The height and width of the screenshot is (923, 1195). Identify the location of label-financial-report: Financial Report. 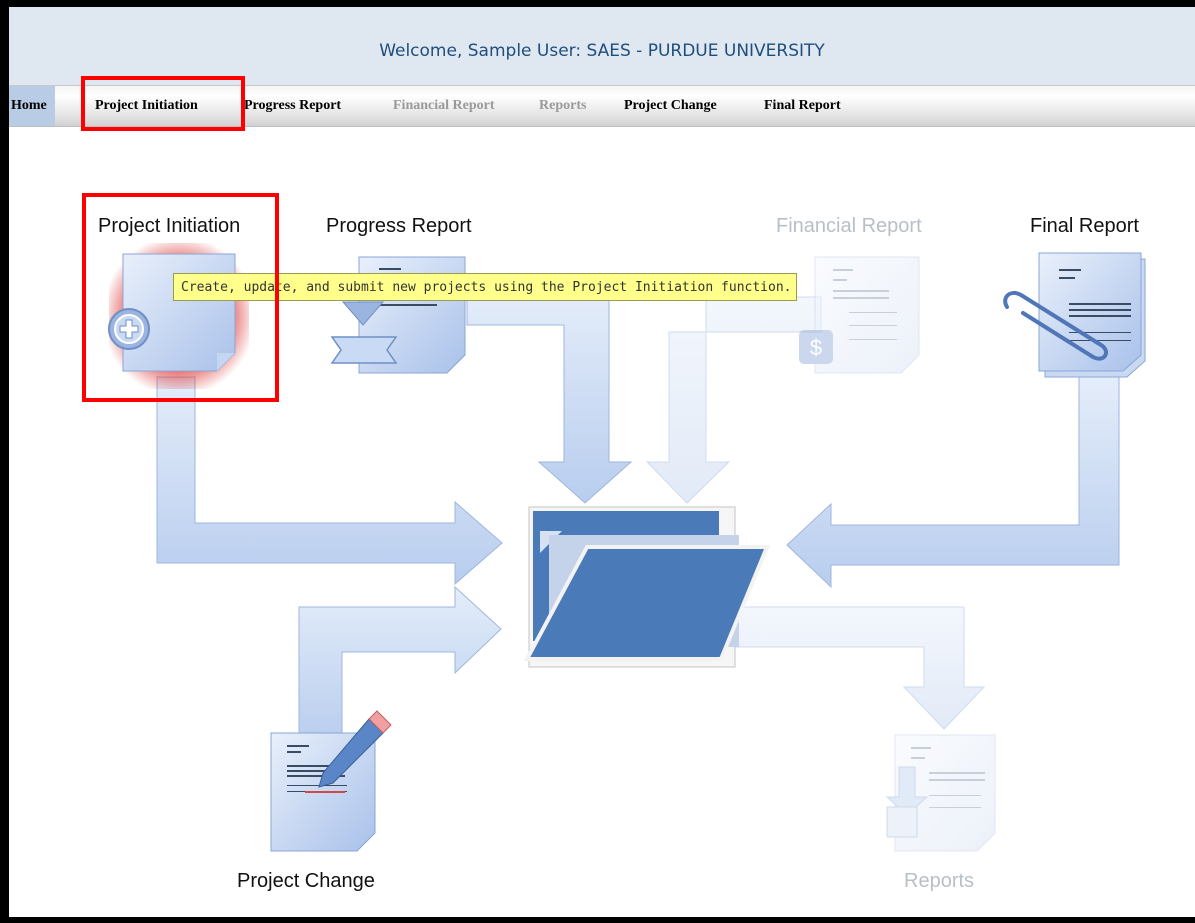
(849, 226).